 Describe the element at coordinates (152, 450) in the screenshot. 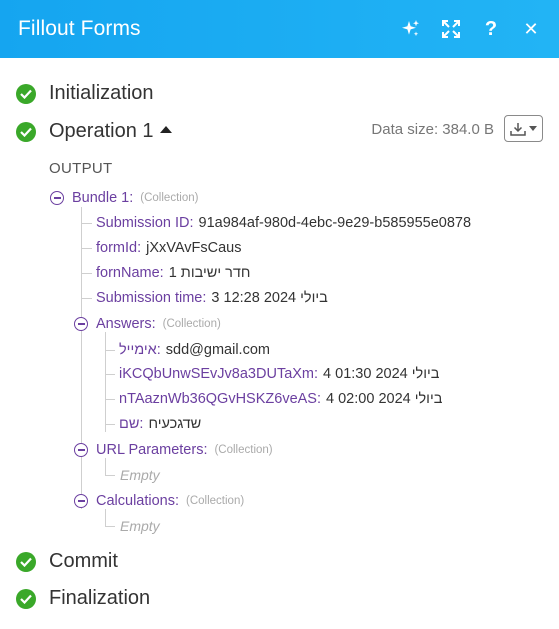

I see `url-parameters-key: URL Parameters:` at that location.